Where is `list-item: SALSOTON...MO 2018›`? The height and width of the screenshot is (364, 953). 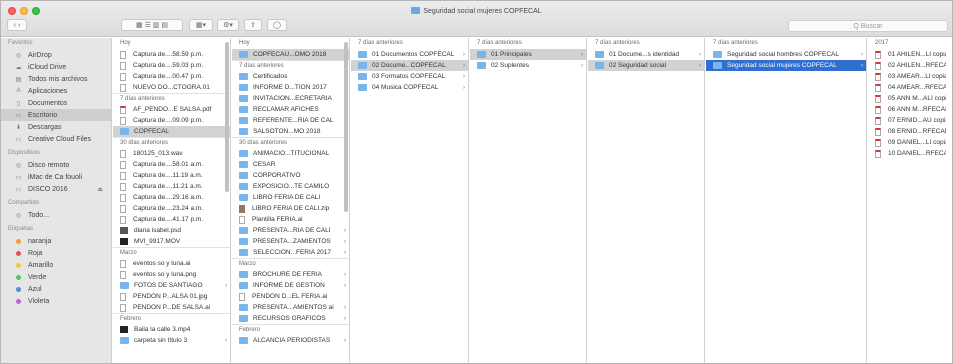
list-item: SALSOTON...MO 2018› is located at coordinates (290, 131).